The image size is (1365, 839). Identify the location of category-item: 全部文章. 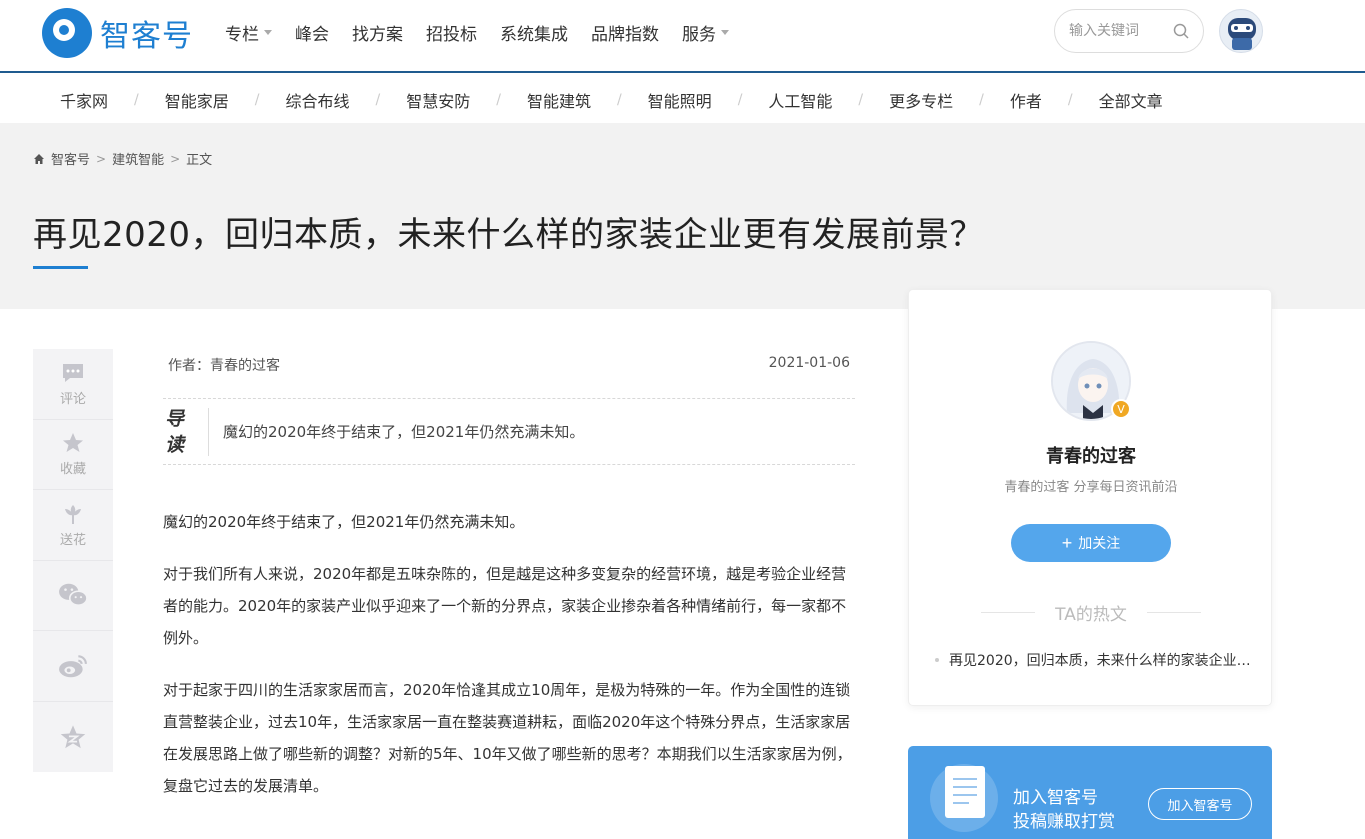
(1131, 100).